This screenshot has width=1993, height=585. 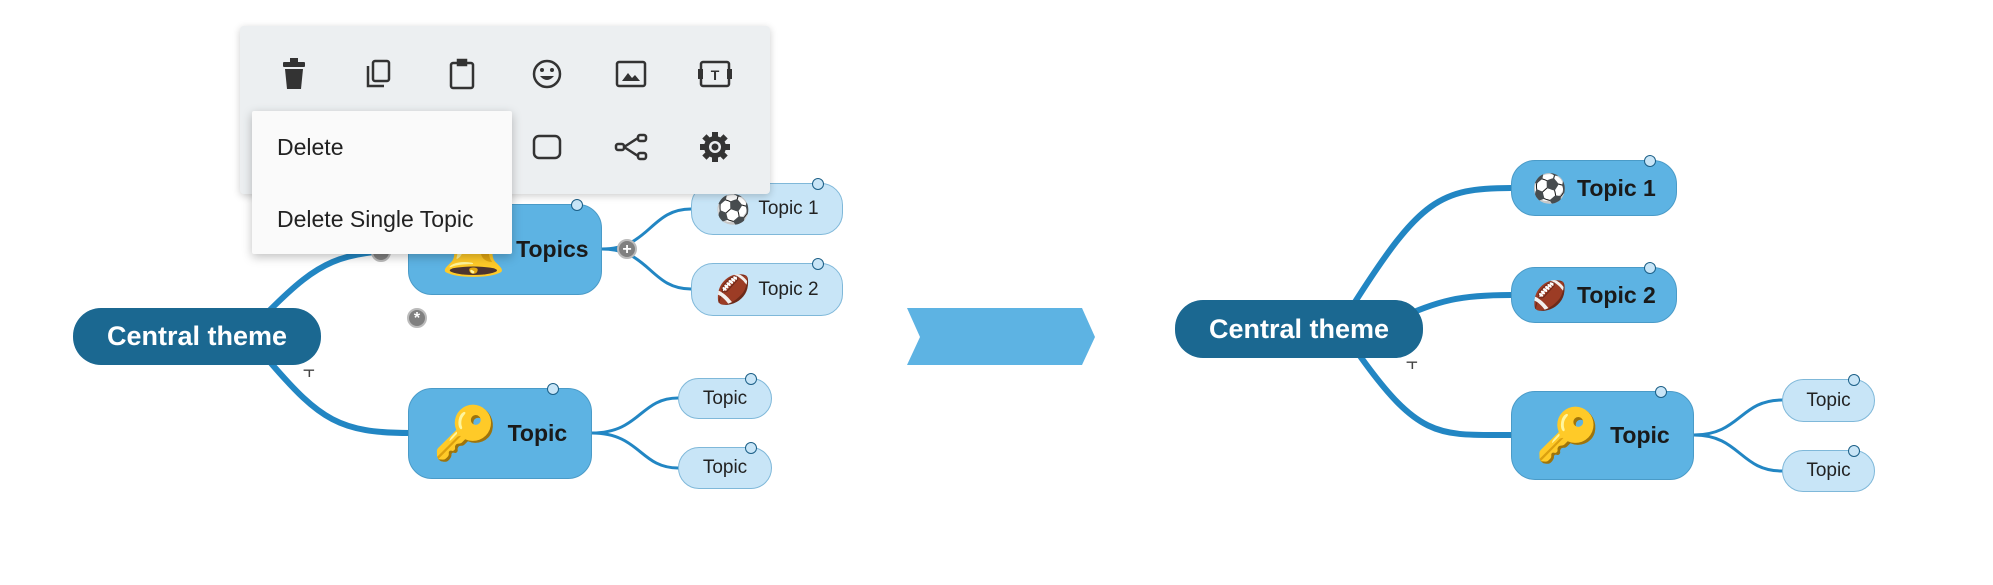 I want to click on menu-item-delete: Delete, so click(x=310, y=147).